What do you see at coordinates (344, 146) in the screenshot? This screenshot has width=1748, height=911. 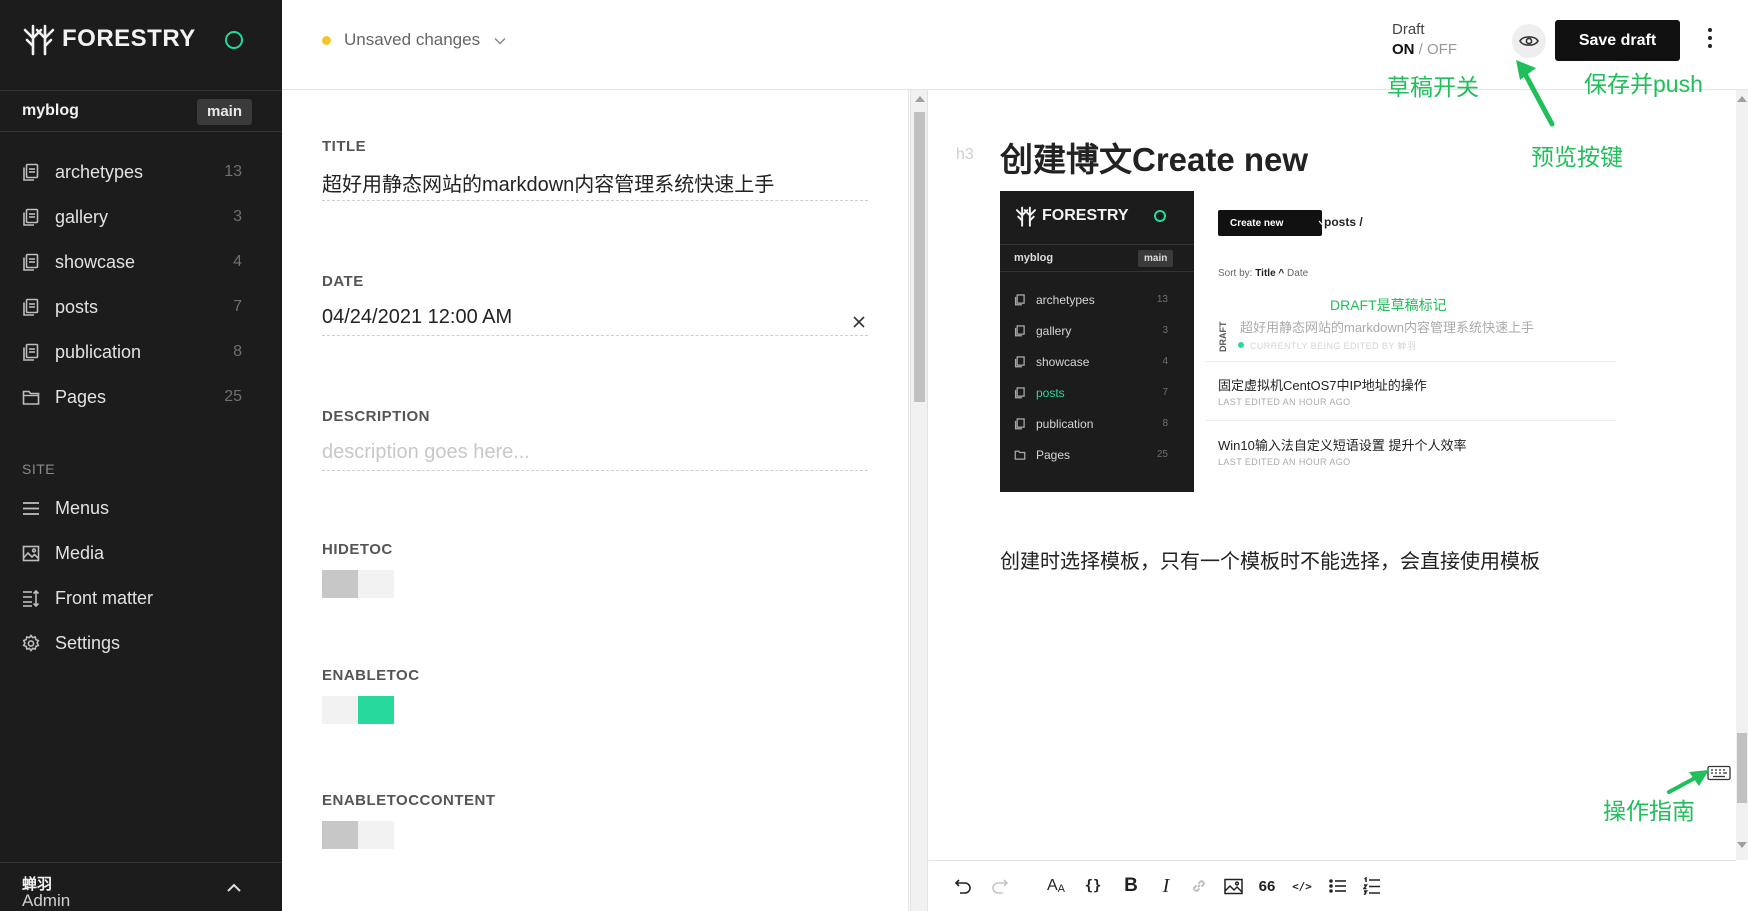 I see `field-label: TITLE` at bounding box center [344, 146].